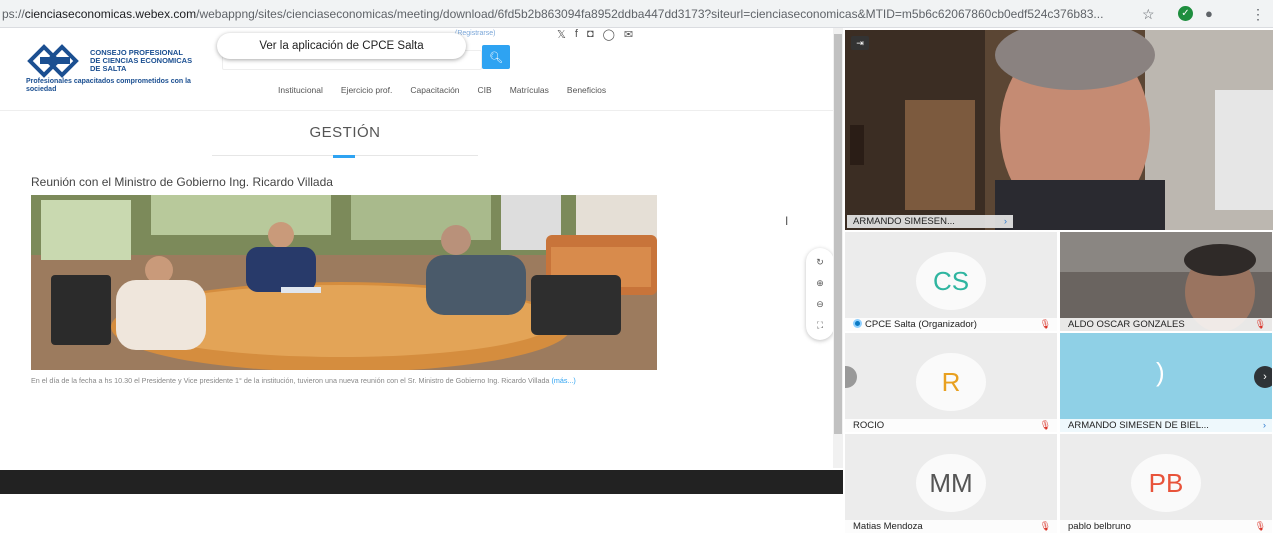 The height and width of the screenshot is (537, 1273). What do you see at coordinates (586, 90) in the screenshot?
I see `nav-beneficios: Beneficios` at bounding box center [586, 90].